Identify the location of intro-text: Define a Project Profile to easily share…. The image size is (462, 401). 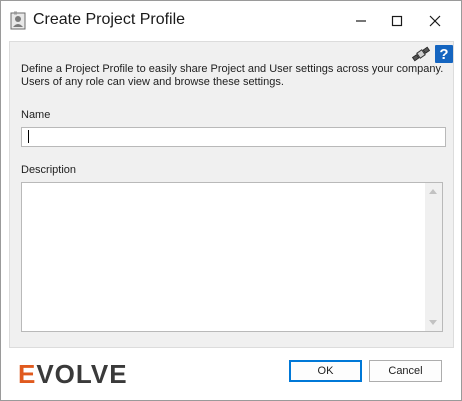
(232, 75).